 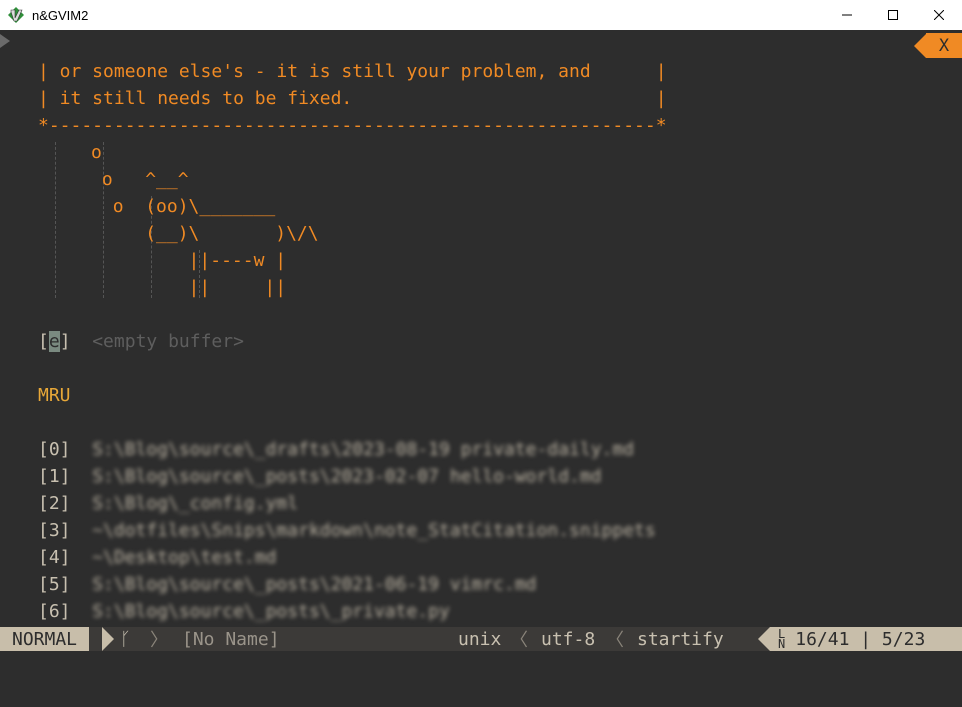 What do you see at coordinates (151, 206) in the screenshot?
I see `cow-line: o (oo)\_______` at bounding box center [151, 206].